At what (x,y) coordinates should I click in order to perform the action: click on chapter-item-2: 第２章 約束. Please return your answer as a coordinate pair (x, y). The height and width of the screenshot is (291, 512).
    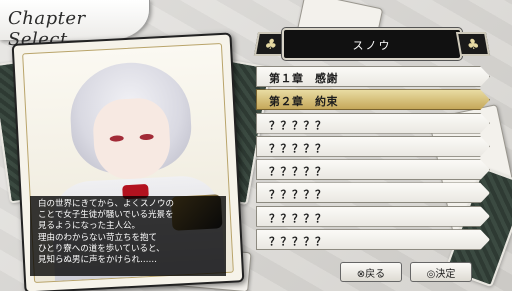
    Looking at the image, I should click on (373, 99).